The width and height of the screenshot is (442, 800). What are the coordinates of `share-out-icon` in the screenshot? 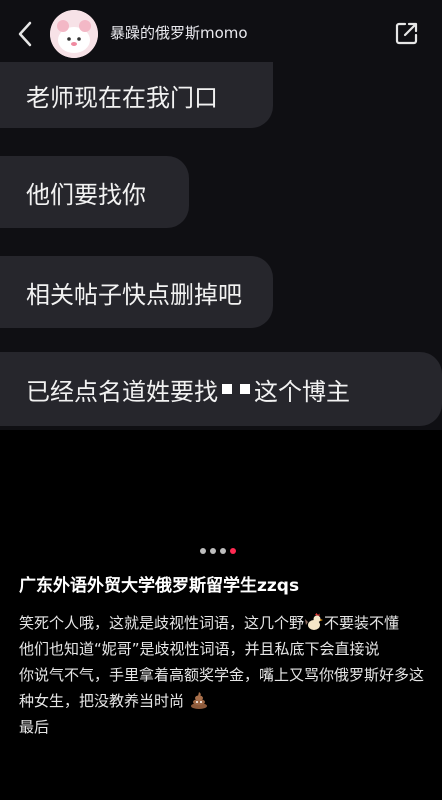 It's located at (407, 33).